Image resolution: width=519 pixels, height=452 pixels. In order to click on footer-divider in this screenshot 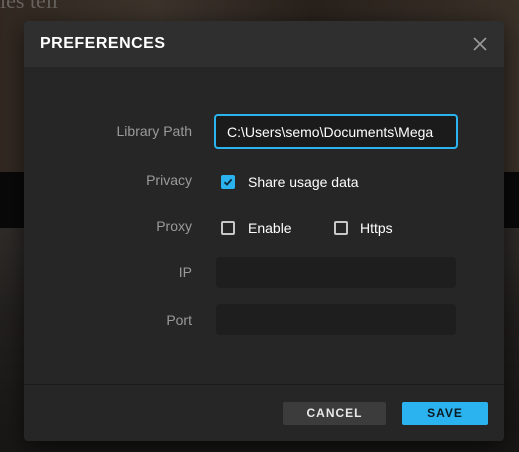, I will do `click(264, 384)`.